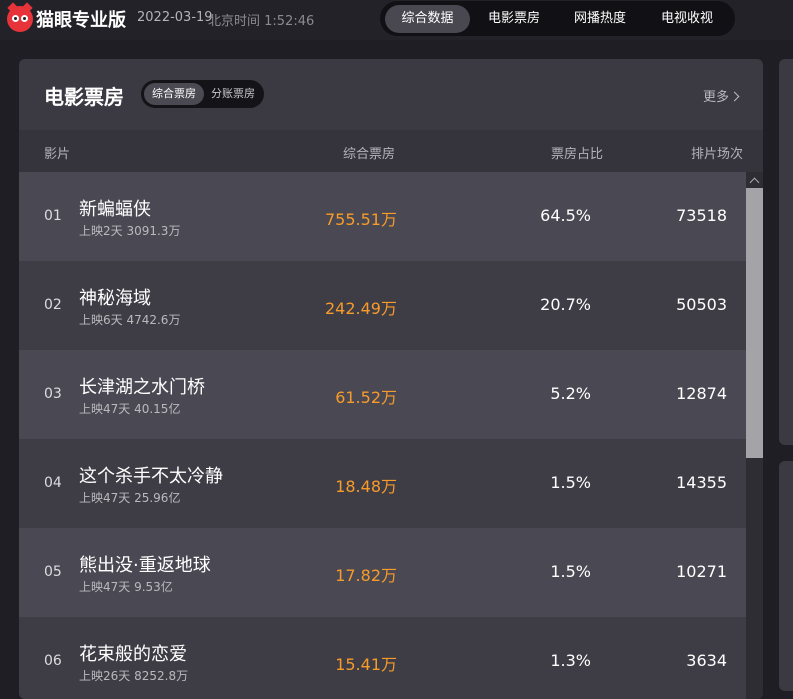 The width and height of the screenshot is (793, 699). What do you see at coordinates (175, 17) in the screenshot?
I see `current-date: 2022-03-19` at bounding box center [175, 17].